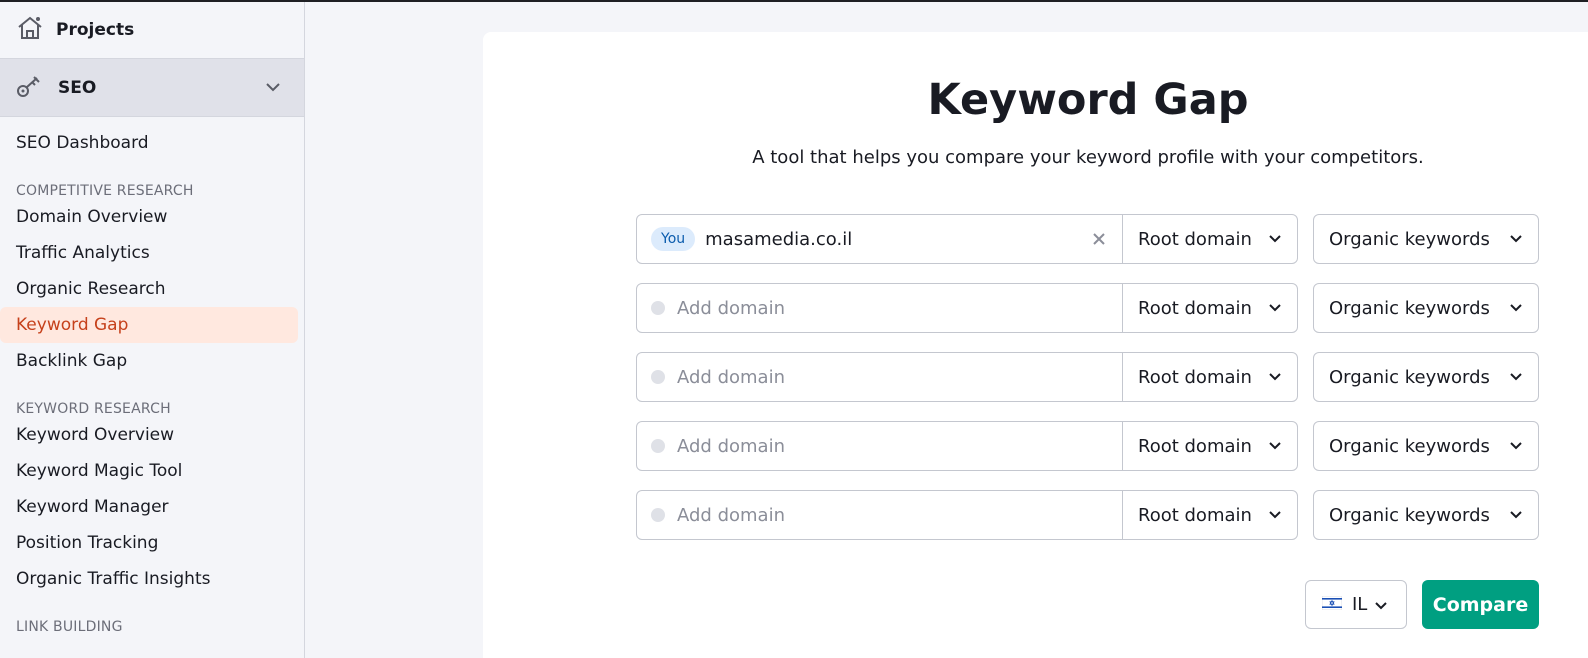 The width and height of the screenshot is (1588, 658). I want to click on section-keyword-research: KEYWORD RESEARCH, so click(93, 409).